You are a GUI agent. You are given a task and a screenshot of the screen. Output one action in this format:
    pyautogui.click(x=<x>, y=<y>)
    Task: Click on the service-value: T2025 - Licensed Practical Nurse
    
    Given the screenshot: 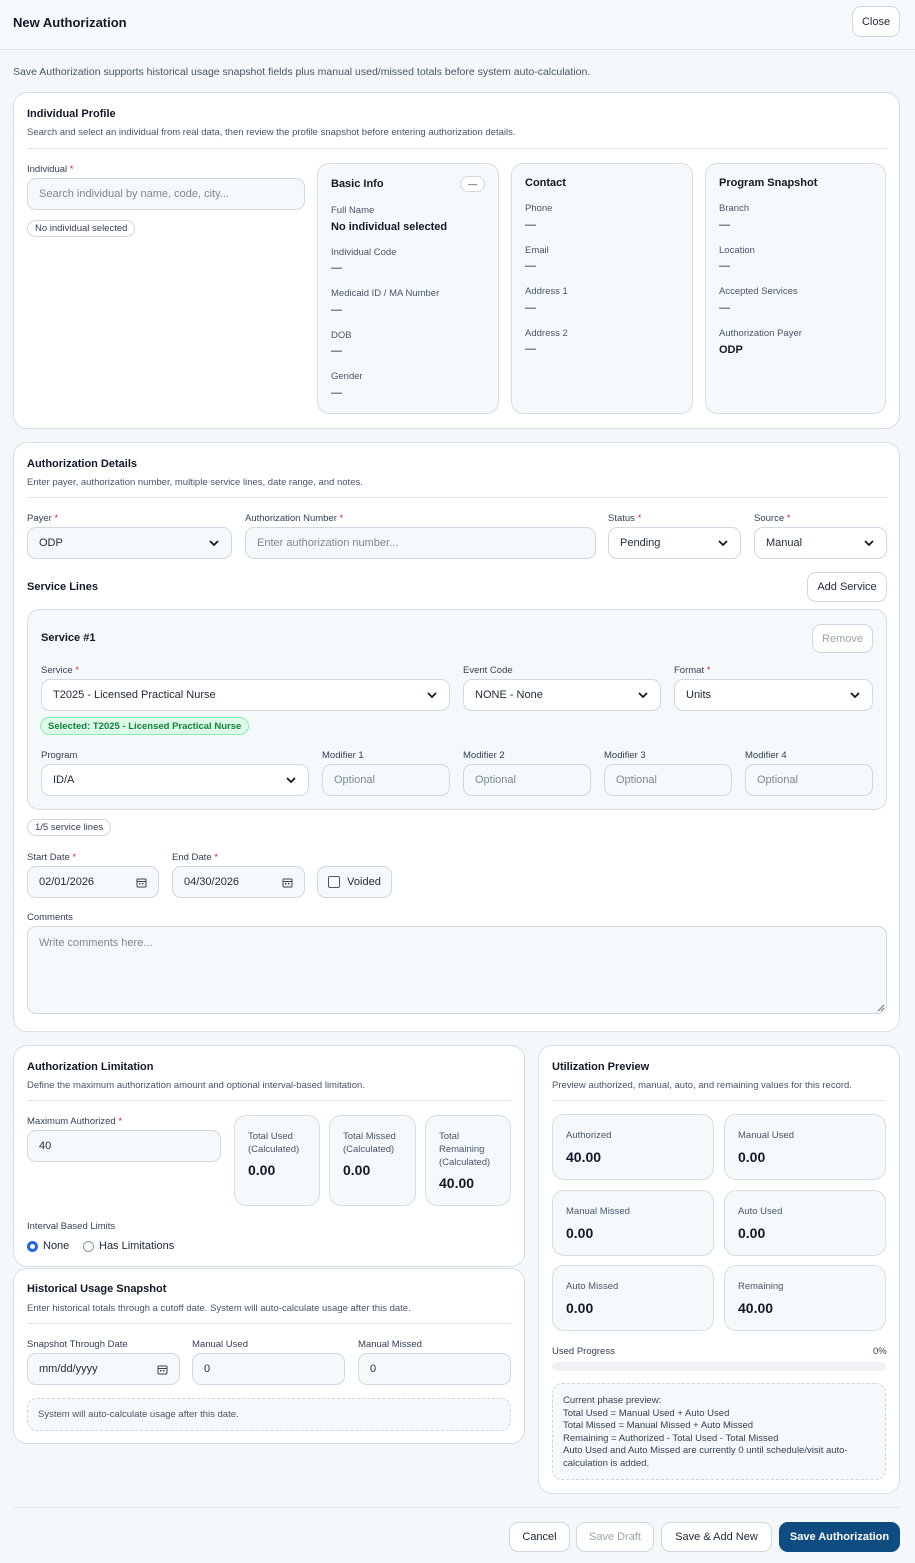 What is the action you would take?
    pyautogui.click(x=134, y=695)
    